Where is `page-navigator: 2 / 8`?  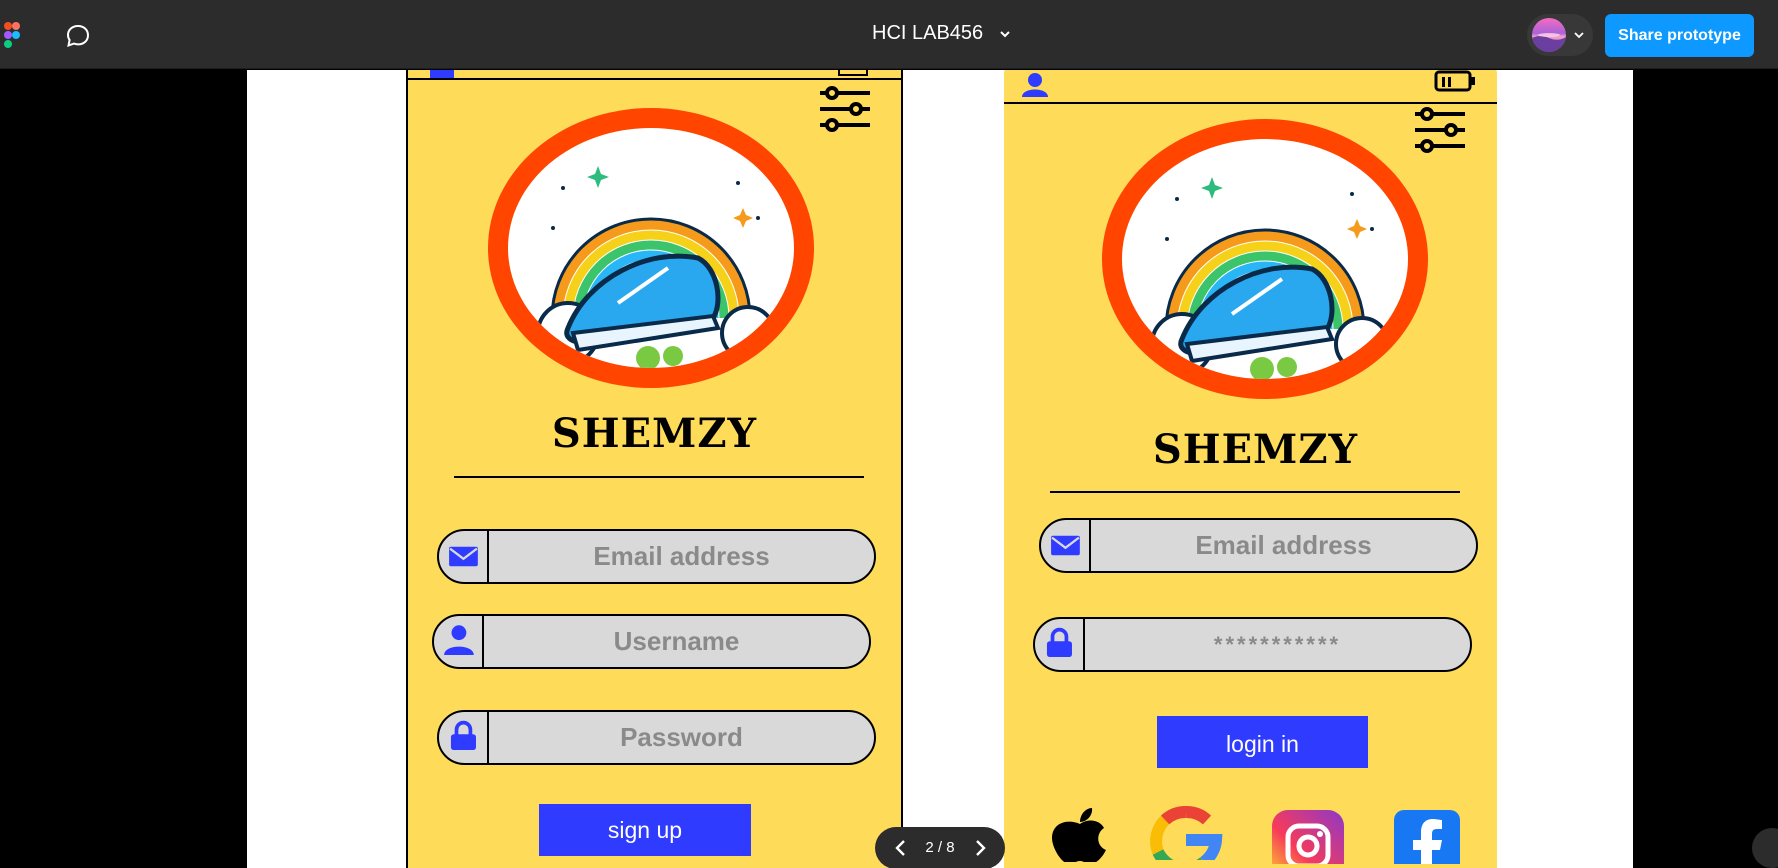 page-navigator: 2 / 8 is located at coordinates (940, 847).